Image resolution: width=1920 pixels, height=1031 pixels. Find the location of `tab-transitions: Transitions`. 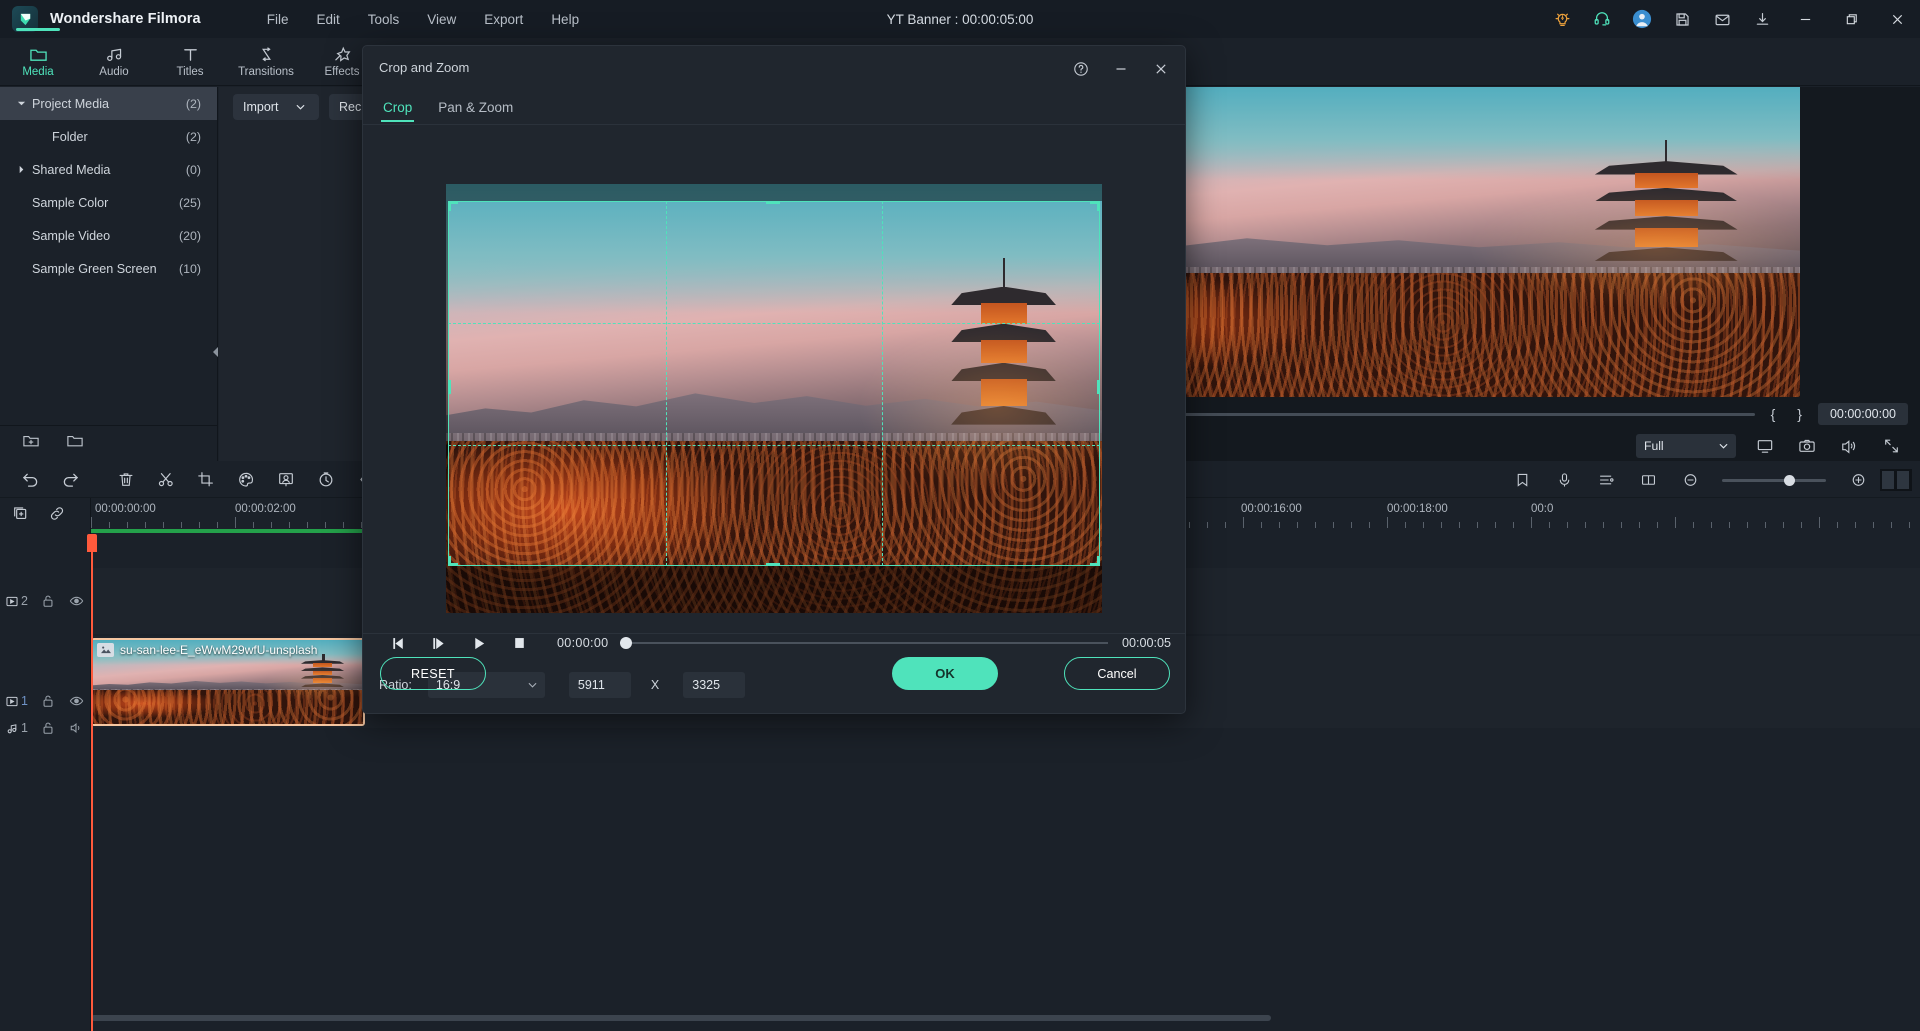

tab-transitions: Transitions is located at coordinates (266, 62).